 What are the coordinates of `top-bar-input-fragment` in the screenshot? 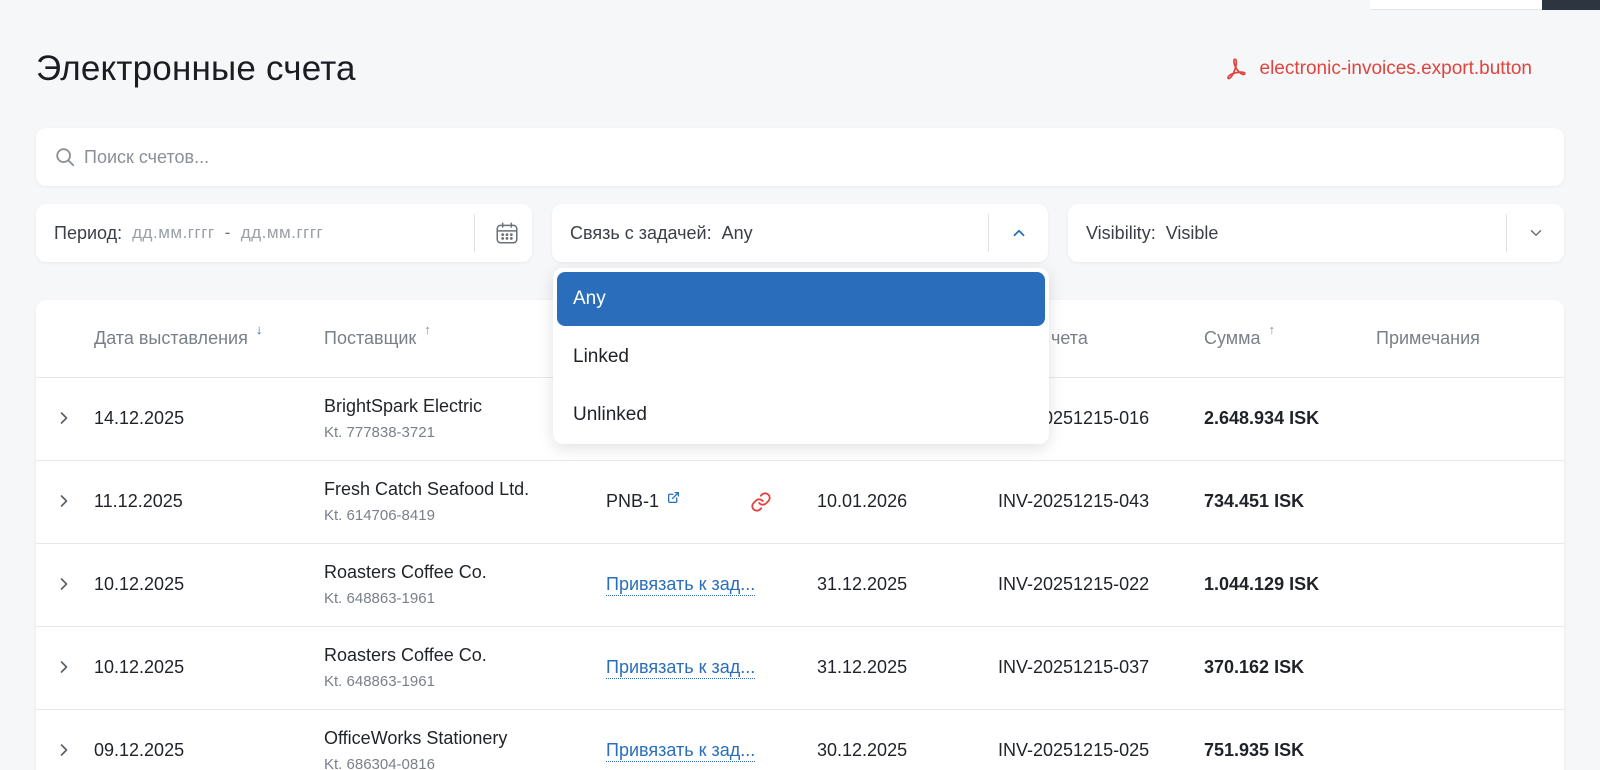 It's located at (1456, 5).